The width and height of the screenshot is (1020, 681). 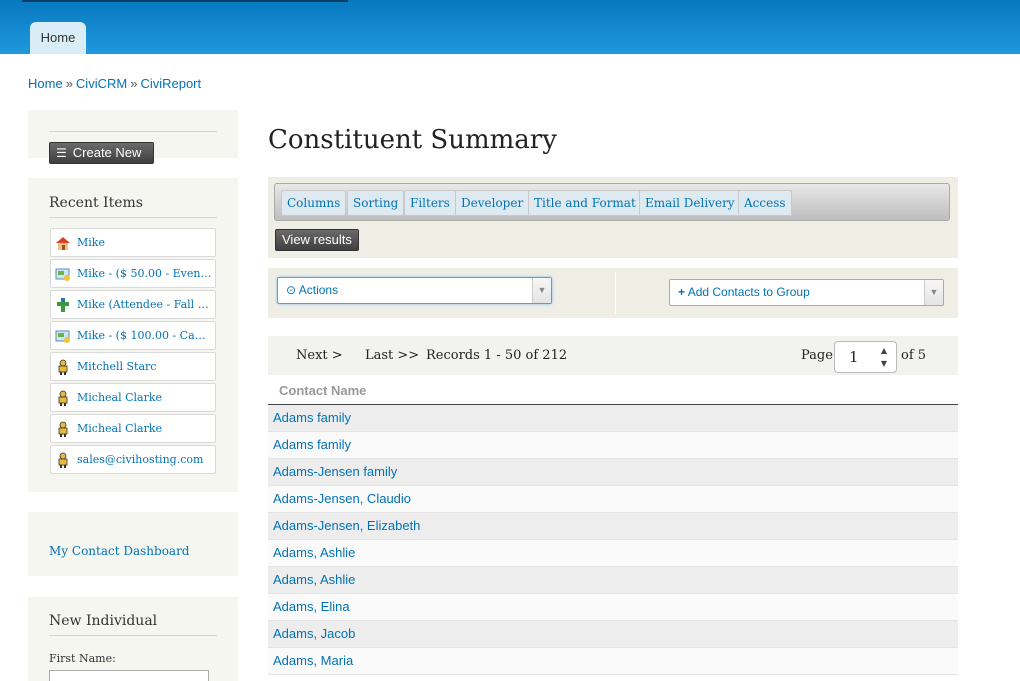 I want to click on table-row: Adams, Jacob, so click(x=613, y=634).